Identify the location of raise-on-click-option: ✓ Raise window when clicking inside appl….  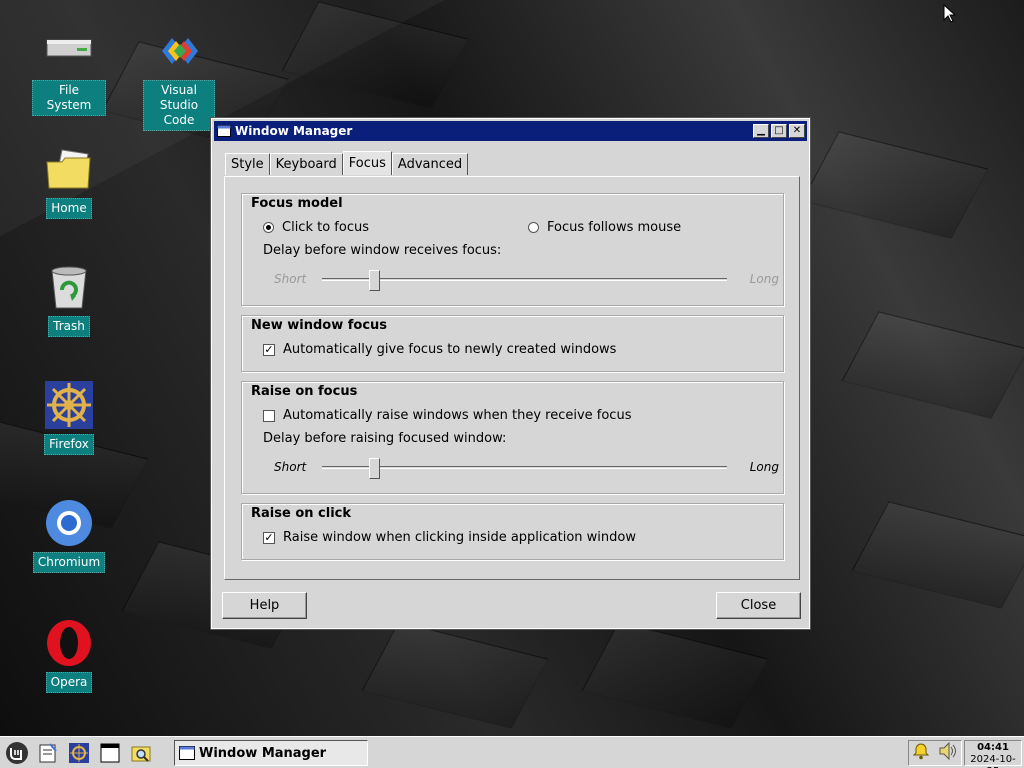
(449, 537).